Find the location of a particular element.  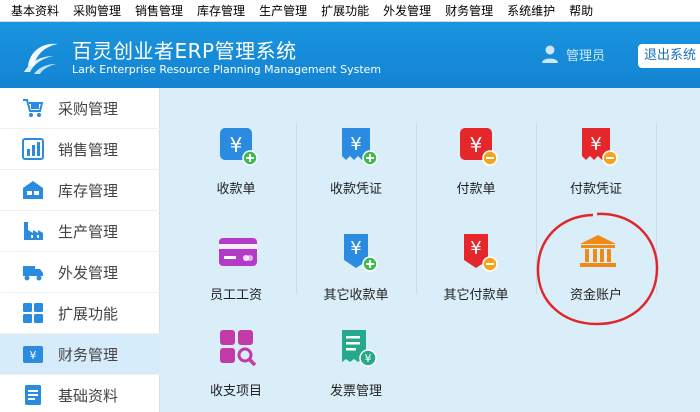

truck-icon is located at coordinates (33, 273).